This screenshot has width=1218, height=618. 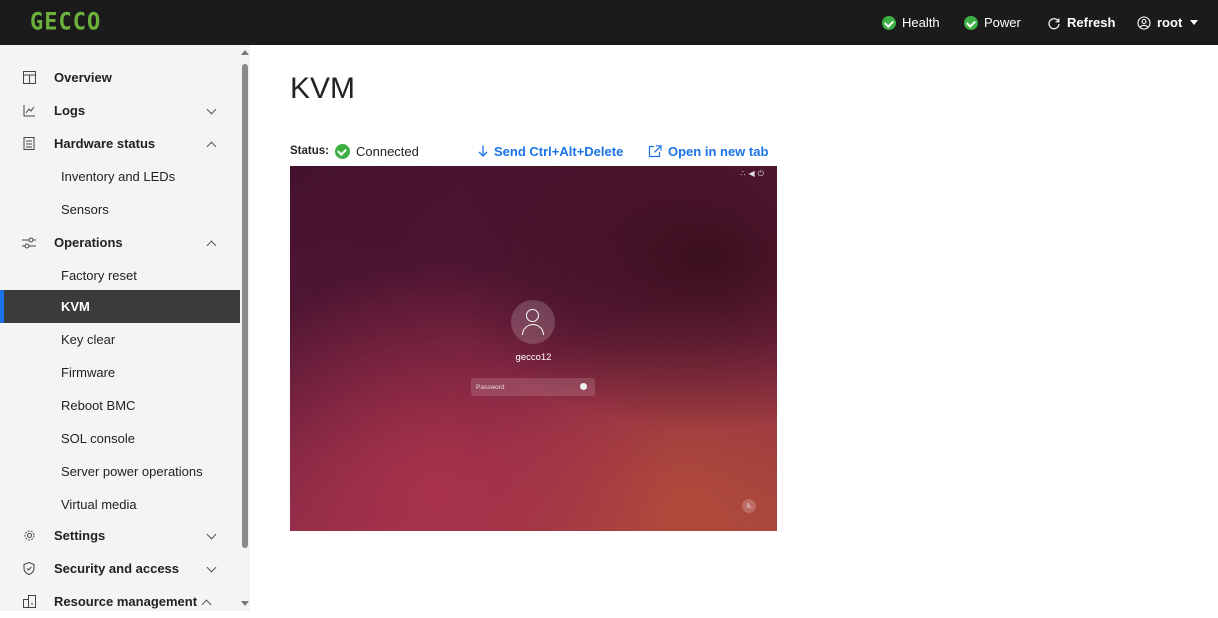 What do you see at coordinates (120, 77) in the screenshot?
I see `sidebar-item-overview: Overview` at bounding box center [120, 77].